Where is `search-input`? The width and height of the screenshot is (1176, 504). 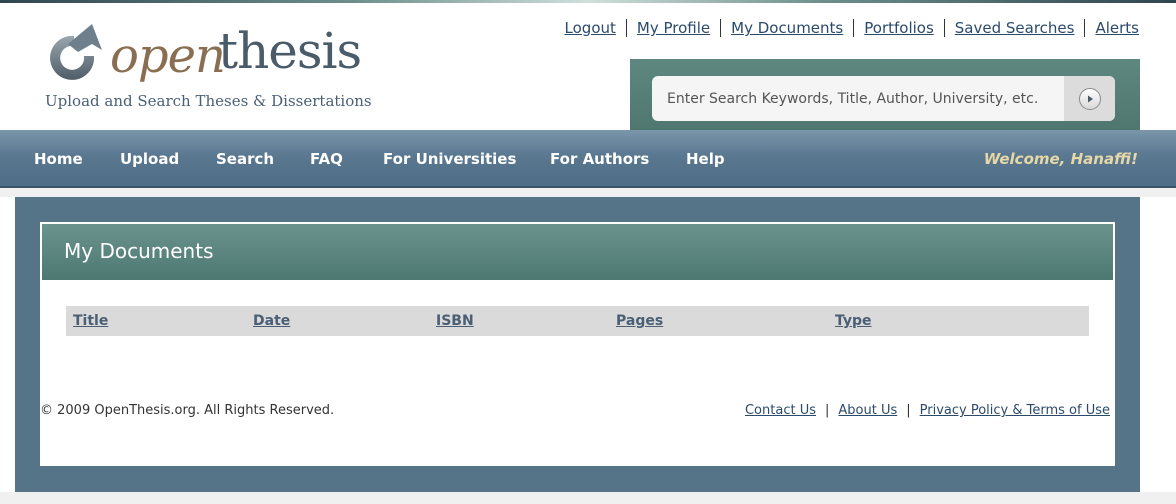 search-input is located at coordinates (858, 98).